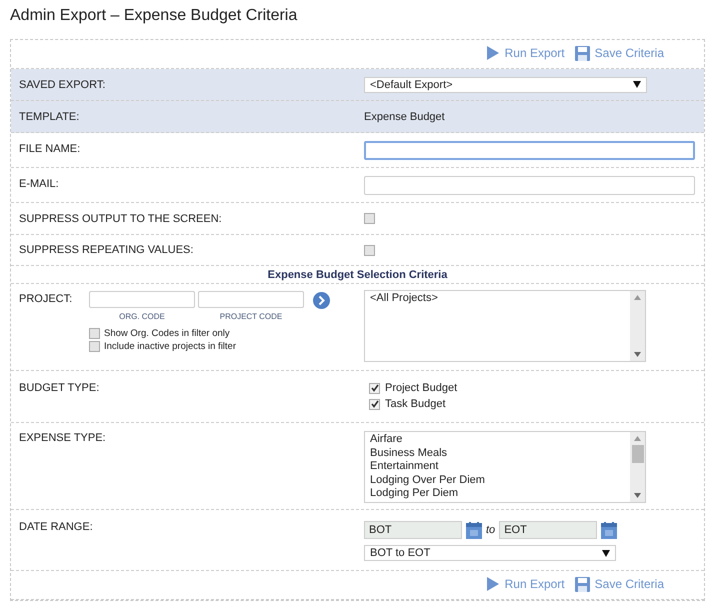  I want to click on list-option: Airfare, so click(497, 440).